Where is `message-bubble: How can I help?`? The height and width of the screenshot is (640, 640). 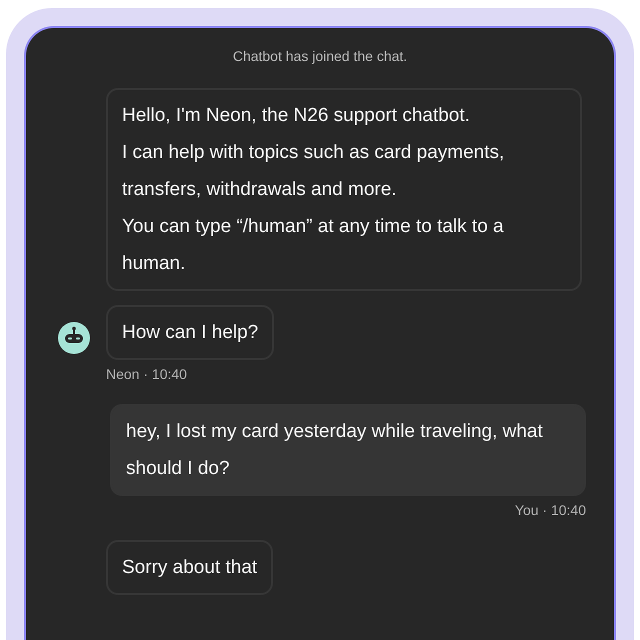 message-bubble: How can I help? is located at coordinates (190, 332).